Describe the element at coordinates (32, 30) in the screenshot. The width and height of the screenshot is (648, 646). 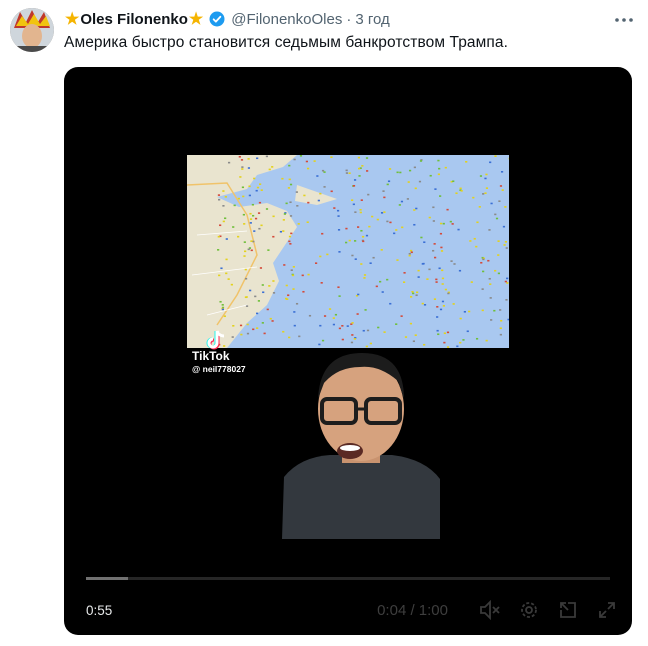
I see `author-avatar` at that location.